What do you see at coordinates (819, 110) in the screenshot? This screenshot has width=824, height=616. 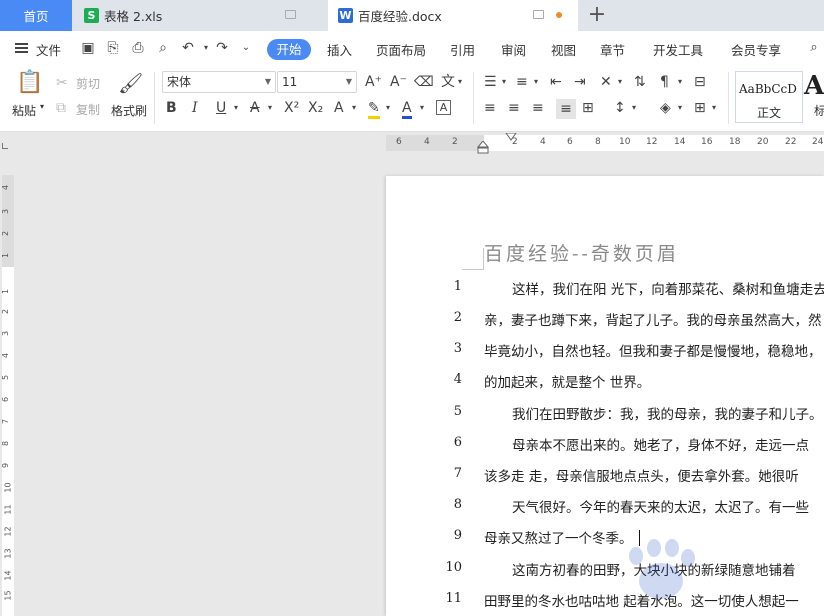 I see `style-heading-label: 标` at bounding box center [819, 110].